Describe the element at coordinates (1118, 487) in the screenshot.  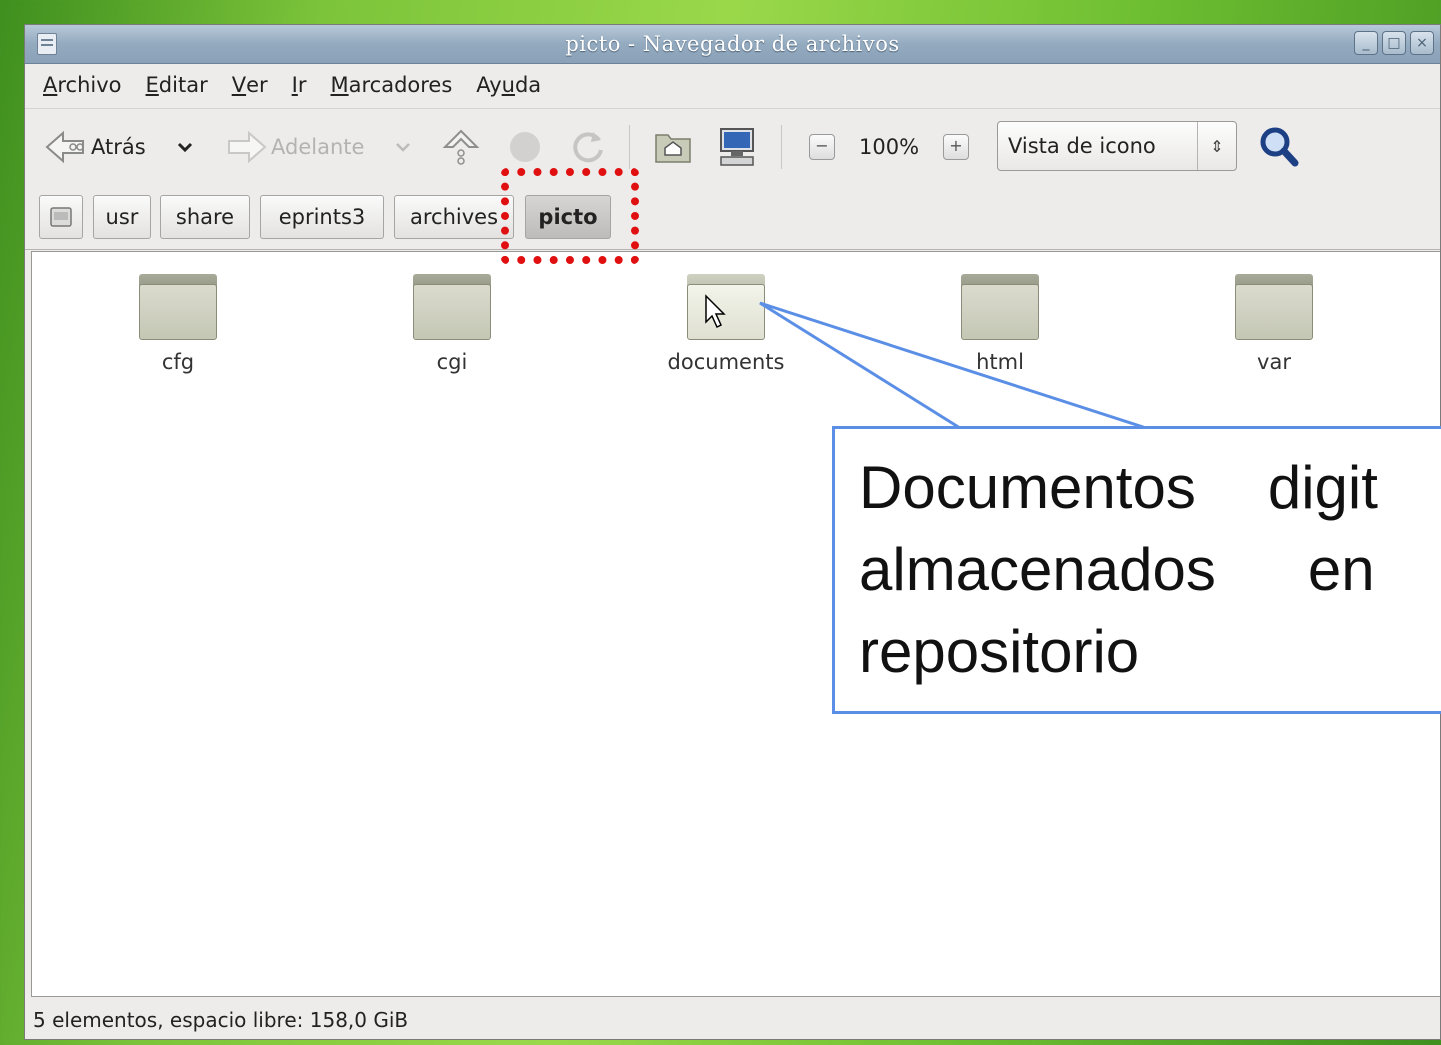
I see `callout-line-1: Documentos digit` at that location.